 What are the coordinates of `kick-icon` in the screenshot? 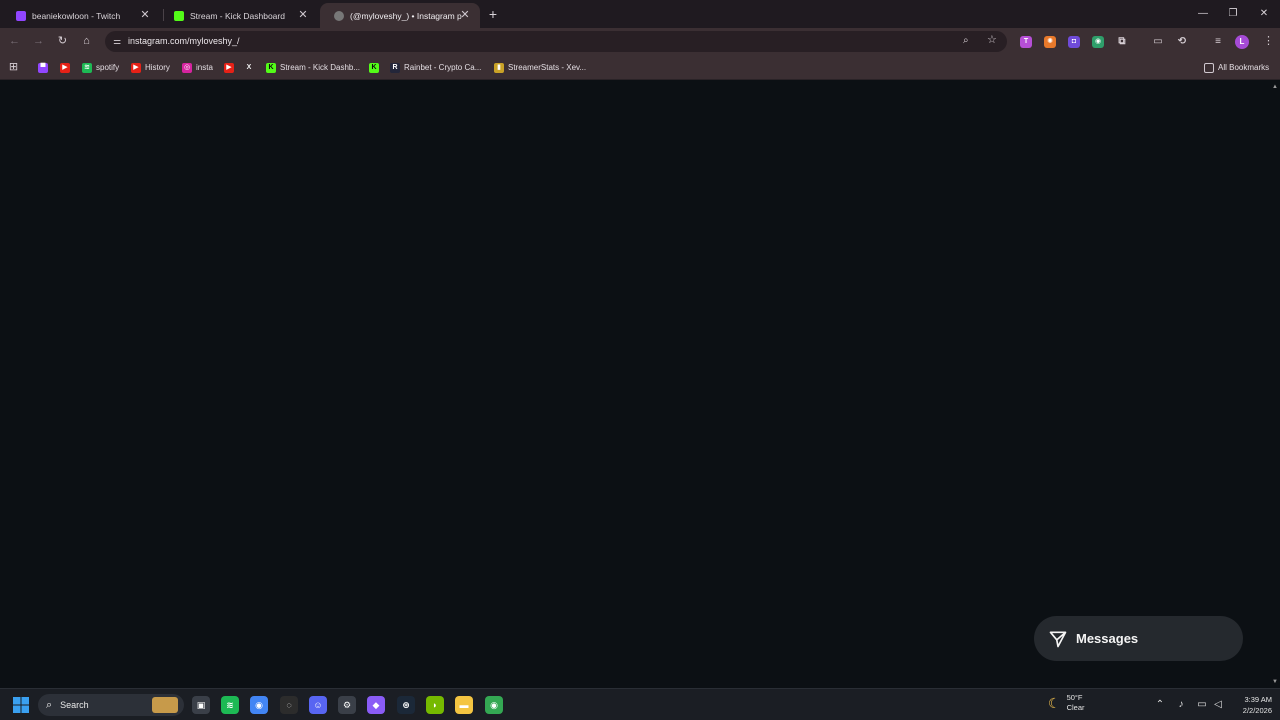 It's located at (179, 15).